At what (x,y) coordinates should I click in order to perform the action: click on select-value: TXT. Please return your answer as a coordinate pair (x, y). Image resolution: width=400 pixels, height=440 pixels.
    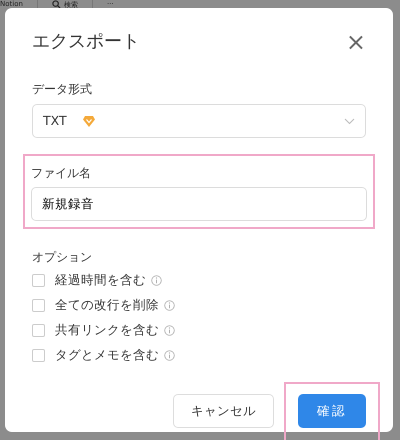
    Looking at the image, I should click on (55, 121).